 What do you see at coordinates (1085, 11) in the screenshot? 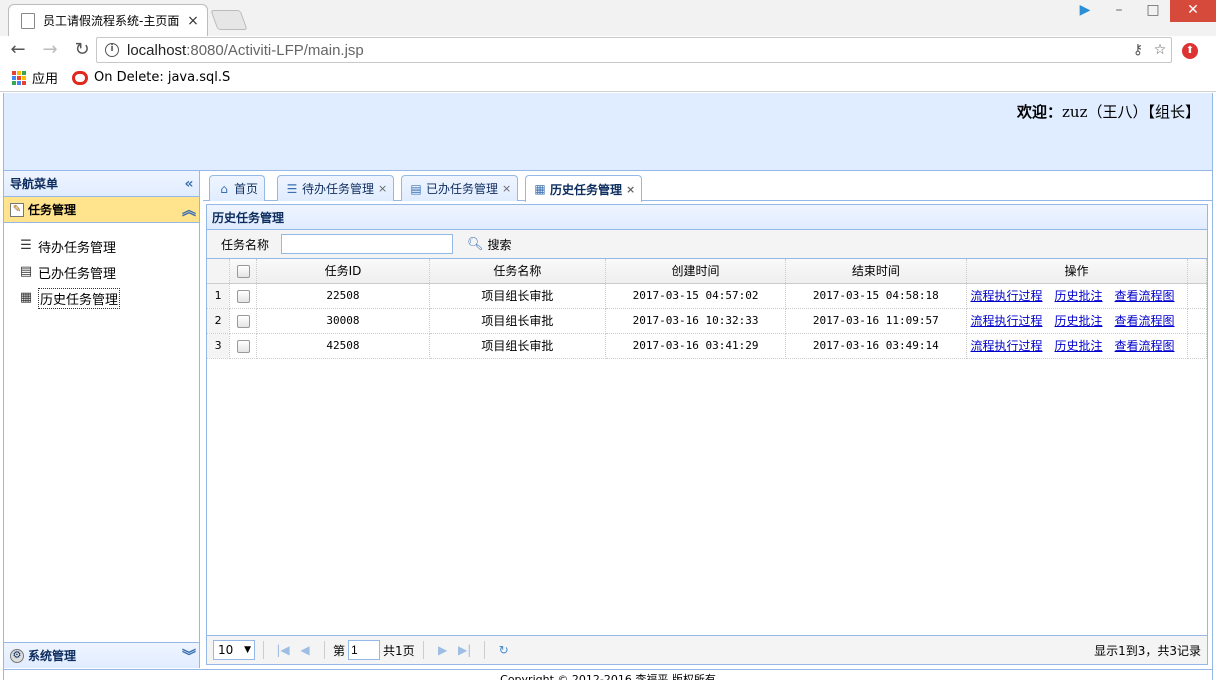
I see `extension-icon: ▶` at bounding box center [1085, 11].